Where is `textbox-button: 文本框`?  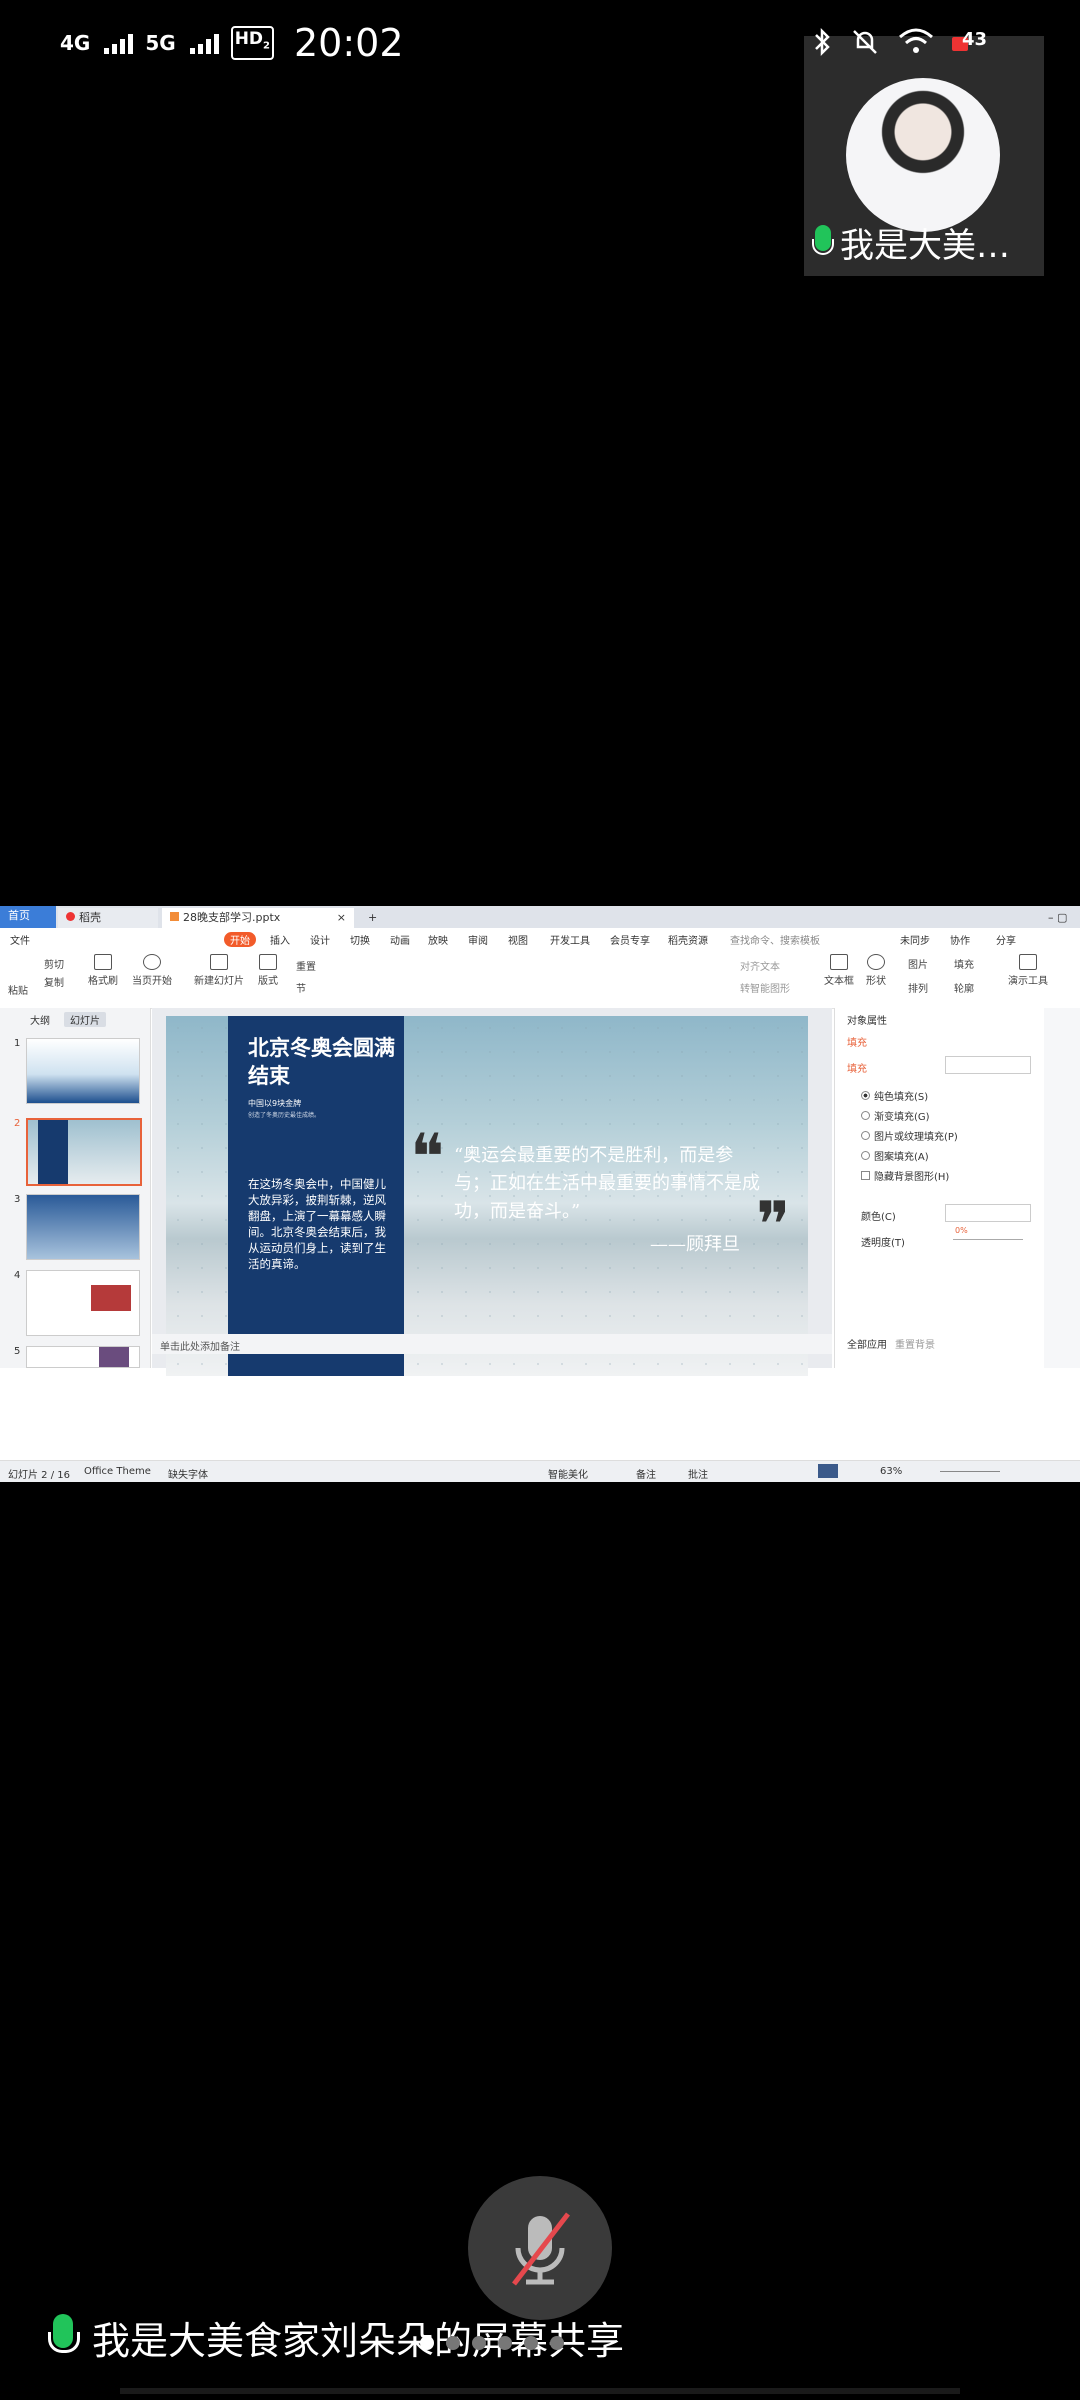 textbox-button: 文本框 is located at coordinates (839, 970).